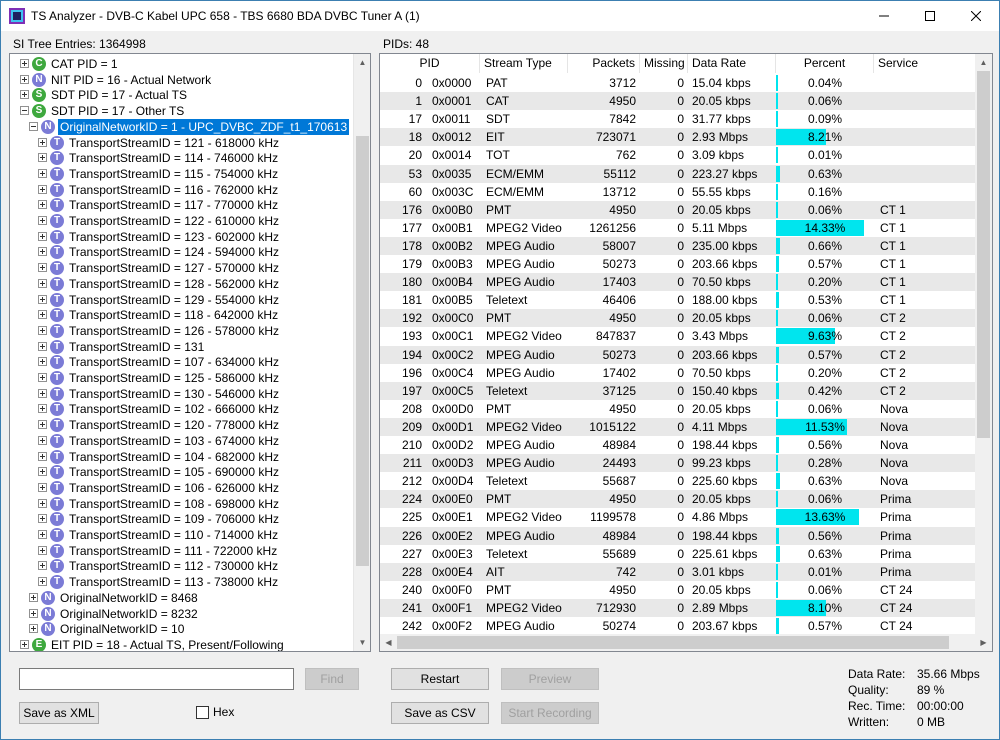  What do you see at coordinates (182, 598) in the screenshot?
I see `tree-node: N OriginalNetworkID = 8468` at bounding box center [182, 598].